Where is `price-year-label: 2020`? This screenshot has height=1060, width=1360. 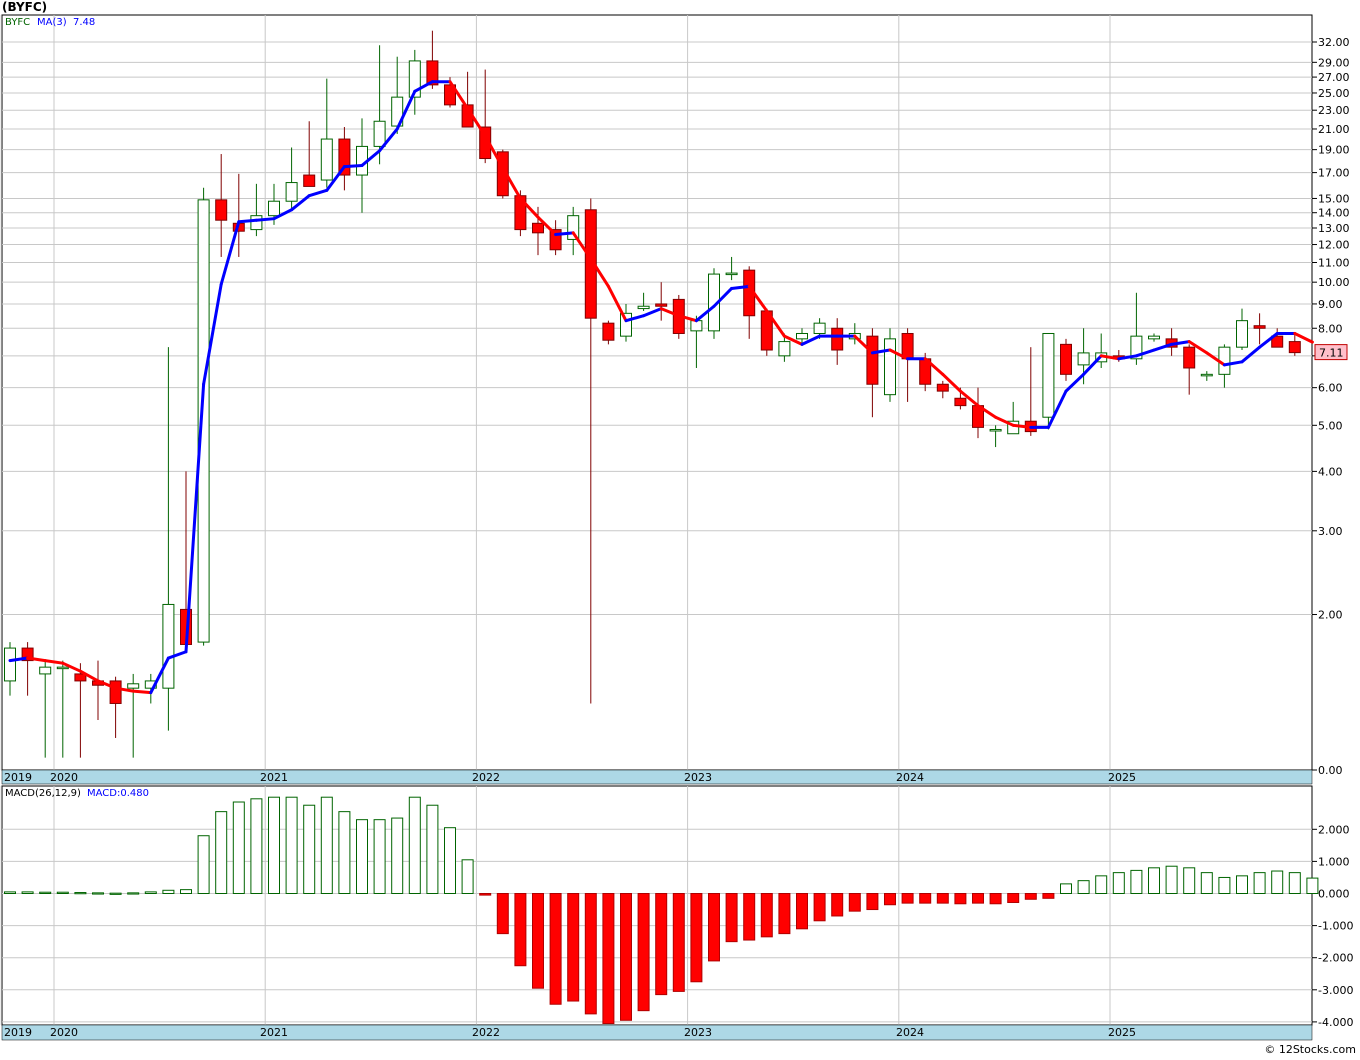 price-year-label: 2020 is located at coordinates (64, 777).